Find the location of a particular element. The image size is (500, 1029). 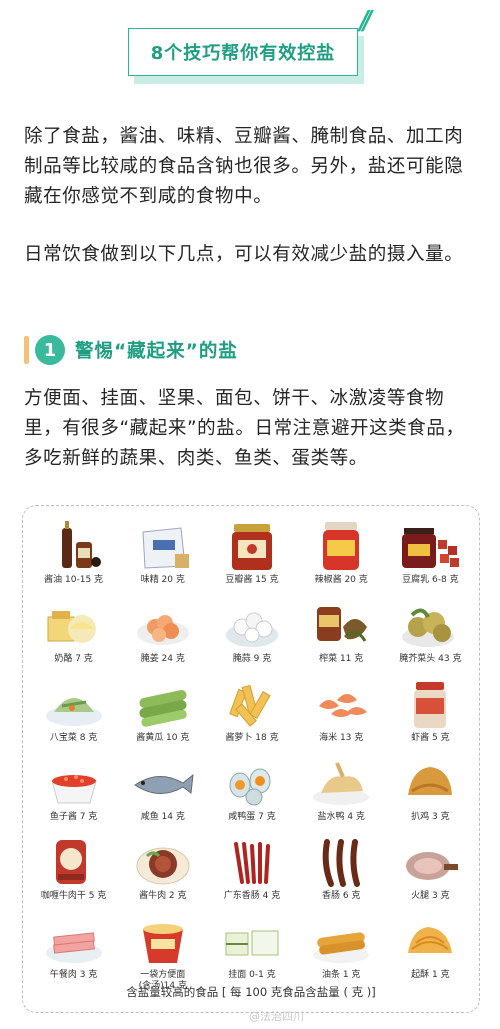

food-item-sausage: 香肠 6 克 is located at coordinates (341, 873).